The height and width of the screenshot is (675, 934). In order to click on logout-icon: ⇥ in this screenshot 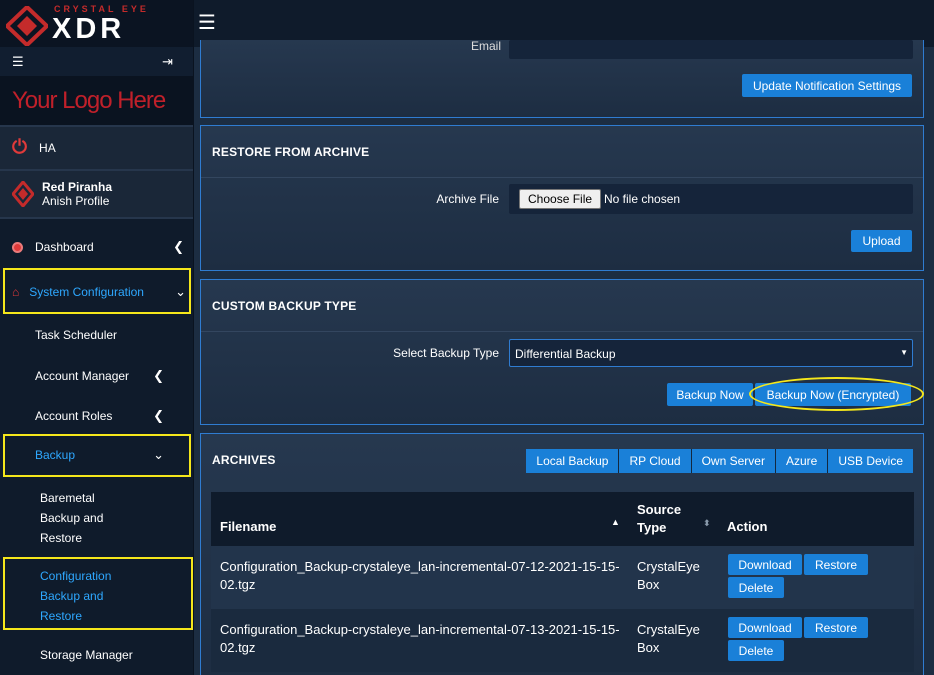, I will do `click(167, 62)`.